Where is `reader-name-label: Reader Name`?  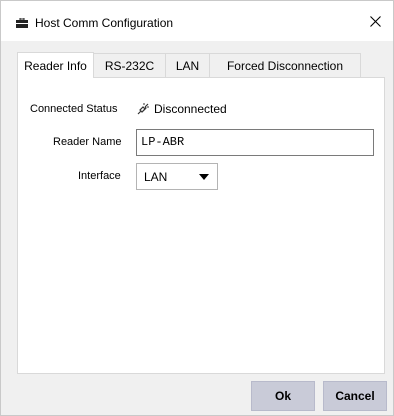 reader-name-label: Reader Name is located at coordinates (87, 142).